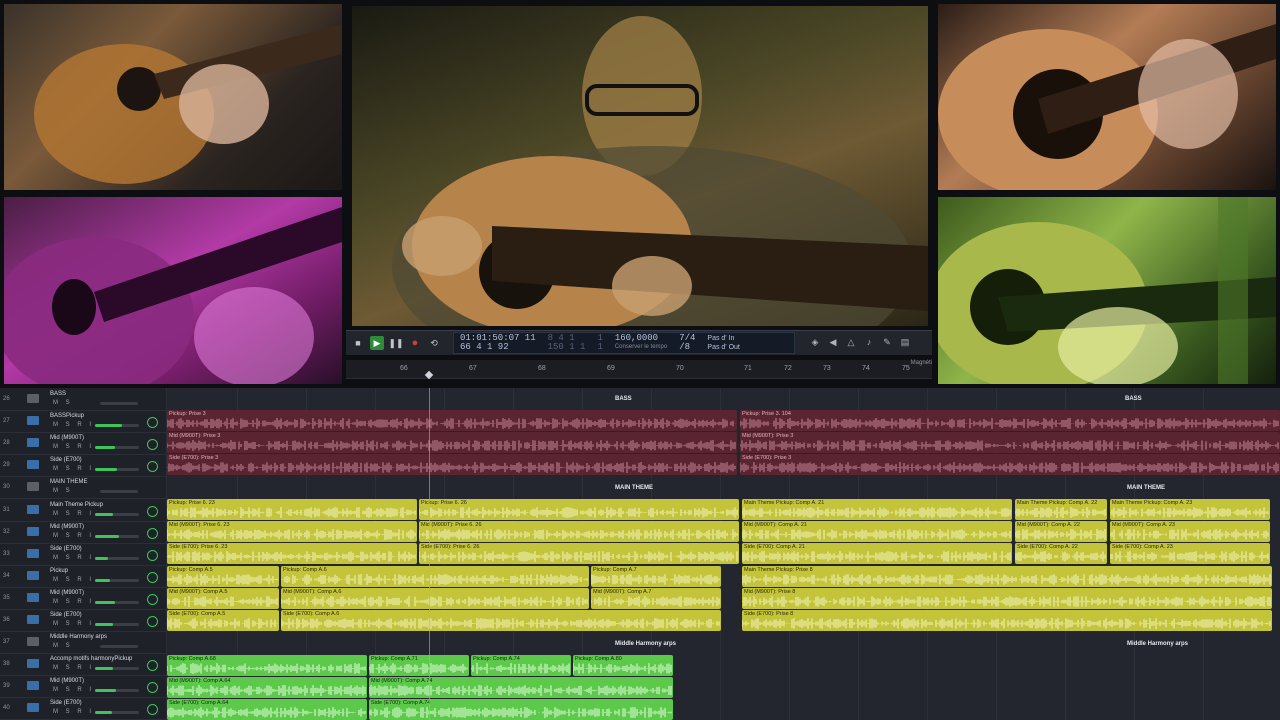 The height and width of the screenshot is (720, 1280). I want to click on stop-button: ■, so click(358, 343).